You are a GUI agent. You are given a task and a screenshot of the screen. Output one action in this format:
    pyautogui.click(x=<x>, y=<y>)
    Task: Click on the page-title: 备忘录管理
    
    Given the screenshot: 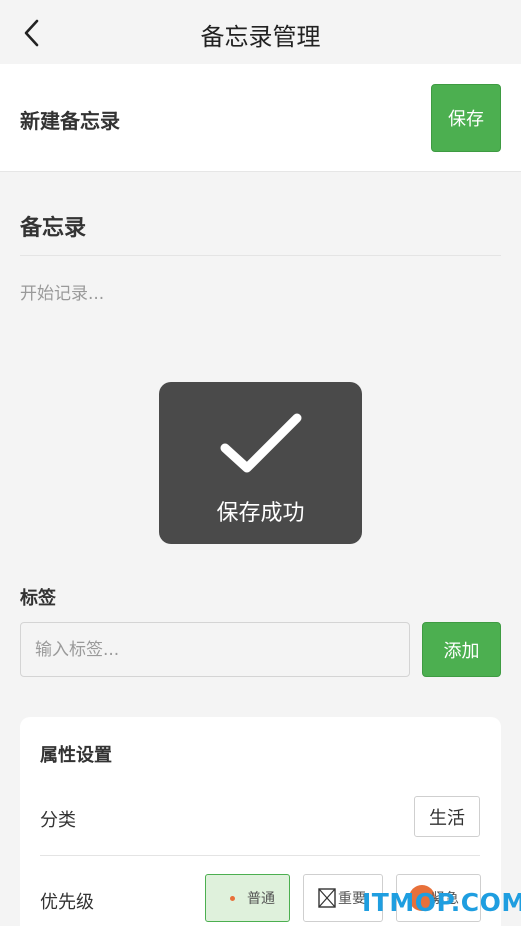 What is the action you would take?
    pyautogui.click(x=260, y=37)
    